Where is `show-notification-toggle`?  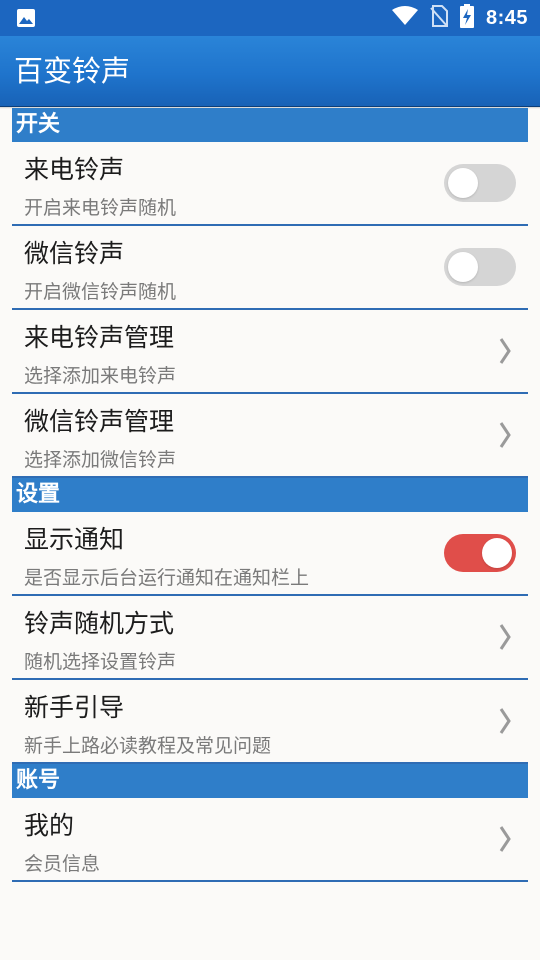 show-notification-toggle is located at coordinates (480, 553).